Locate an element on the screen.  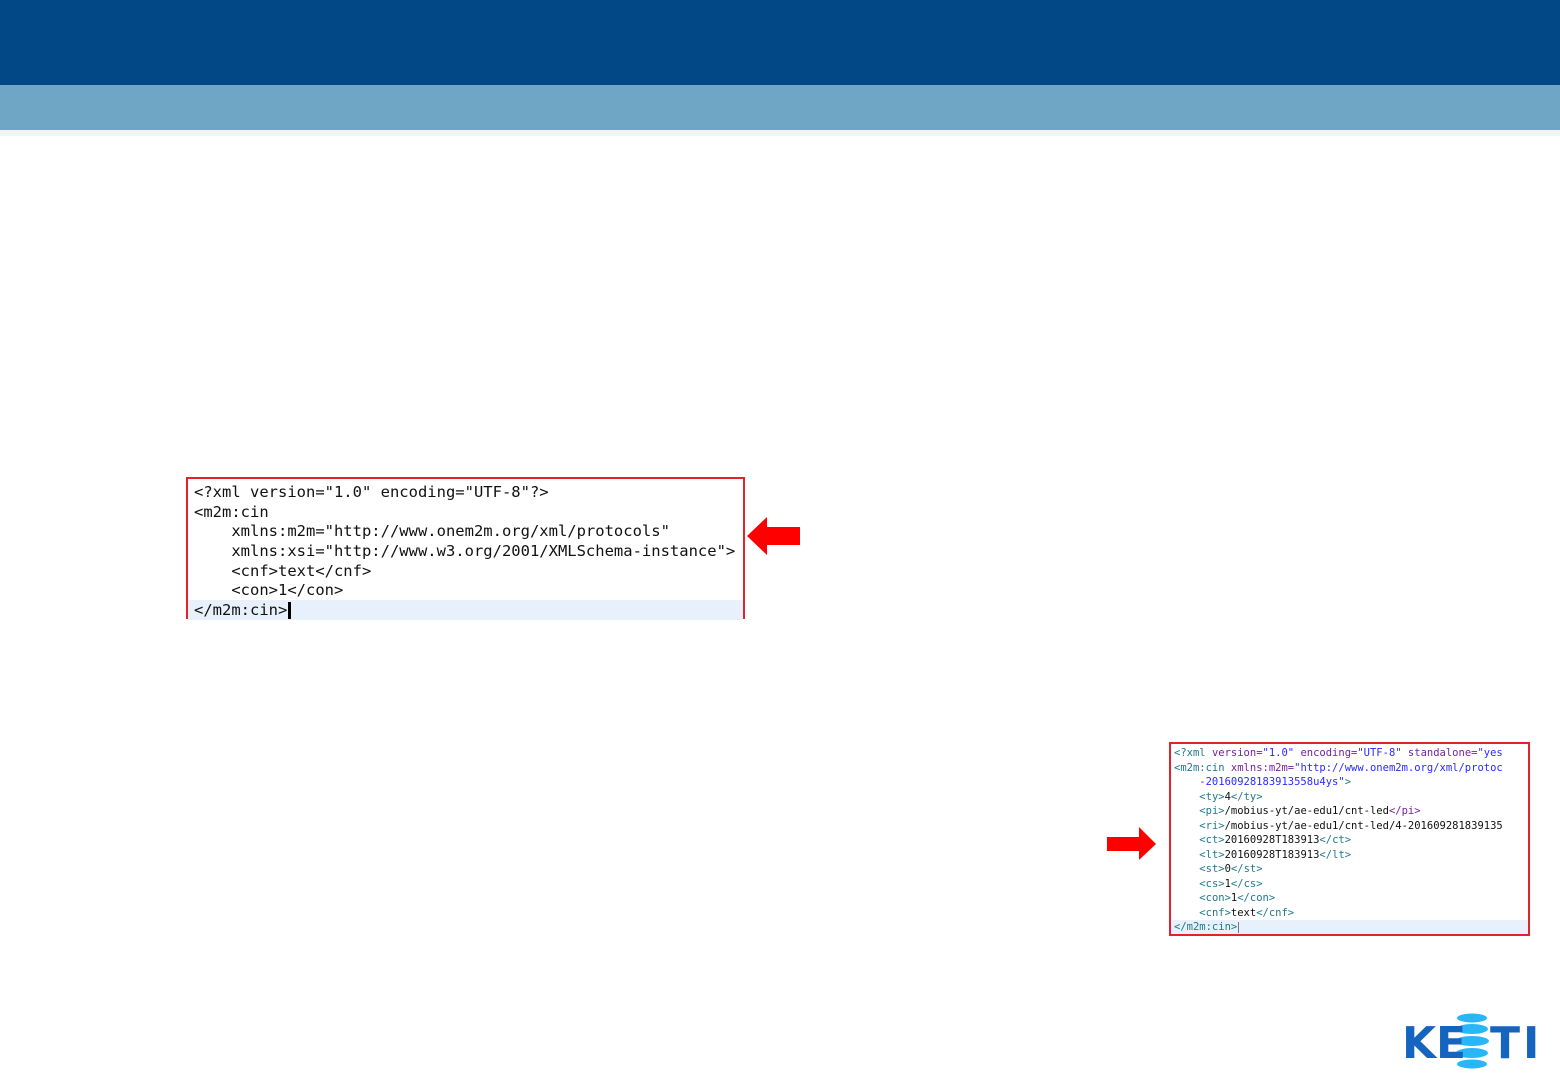
right-arrow-icon is located at coordinates (1131, 843).